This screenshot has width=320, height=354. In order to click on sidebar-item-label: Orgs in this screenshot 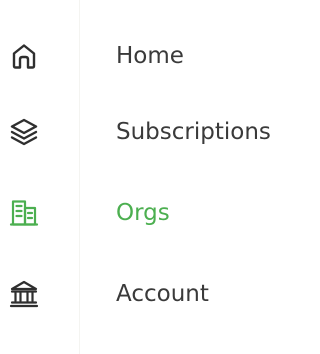, I will do `click(143, 213)`.